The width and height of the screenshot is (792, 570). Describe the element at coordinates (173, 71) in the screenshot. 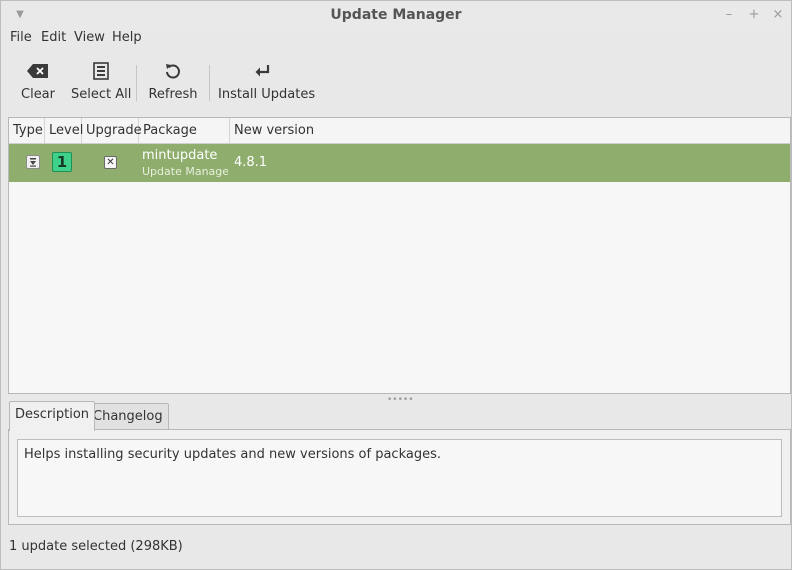

I see `refresh-icon` at that location.